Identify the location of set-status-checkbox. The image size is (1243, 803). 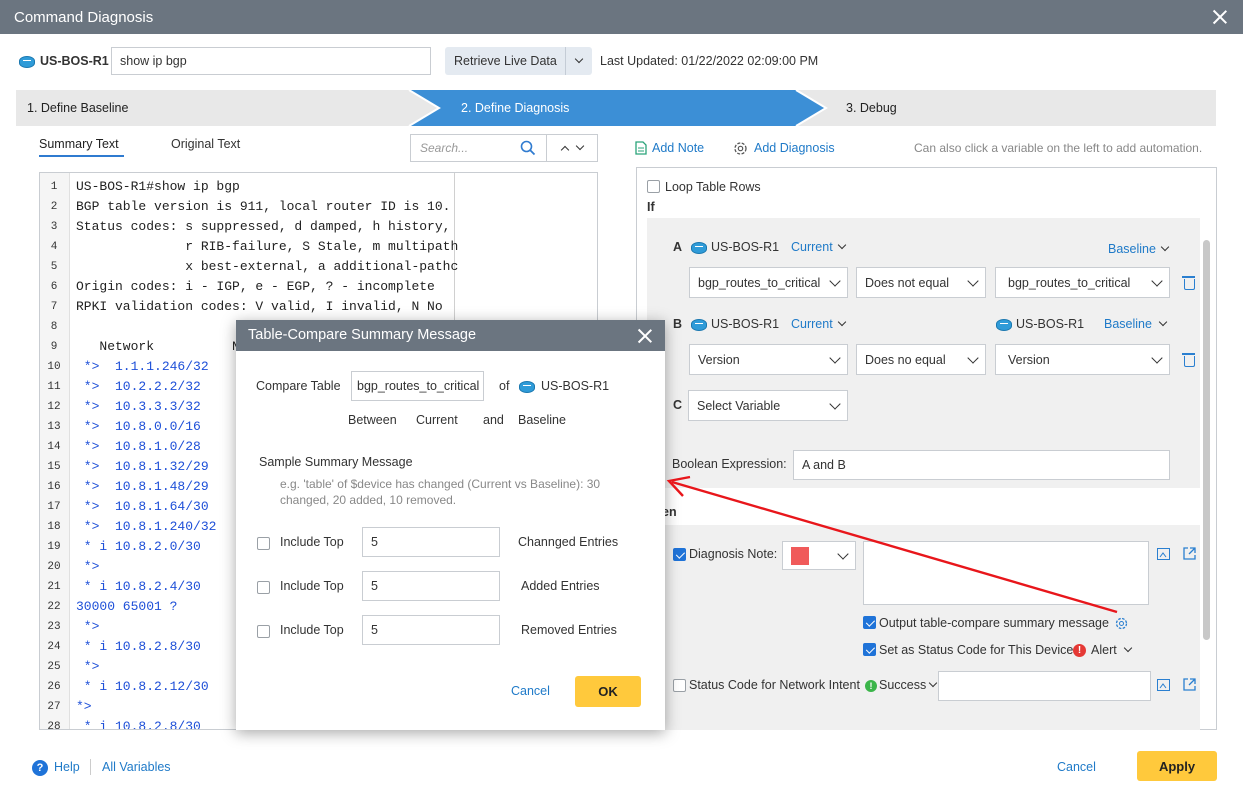
(869, 649).